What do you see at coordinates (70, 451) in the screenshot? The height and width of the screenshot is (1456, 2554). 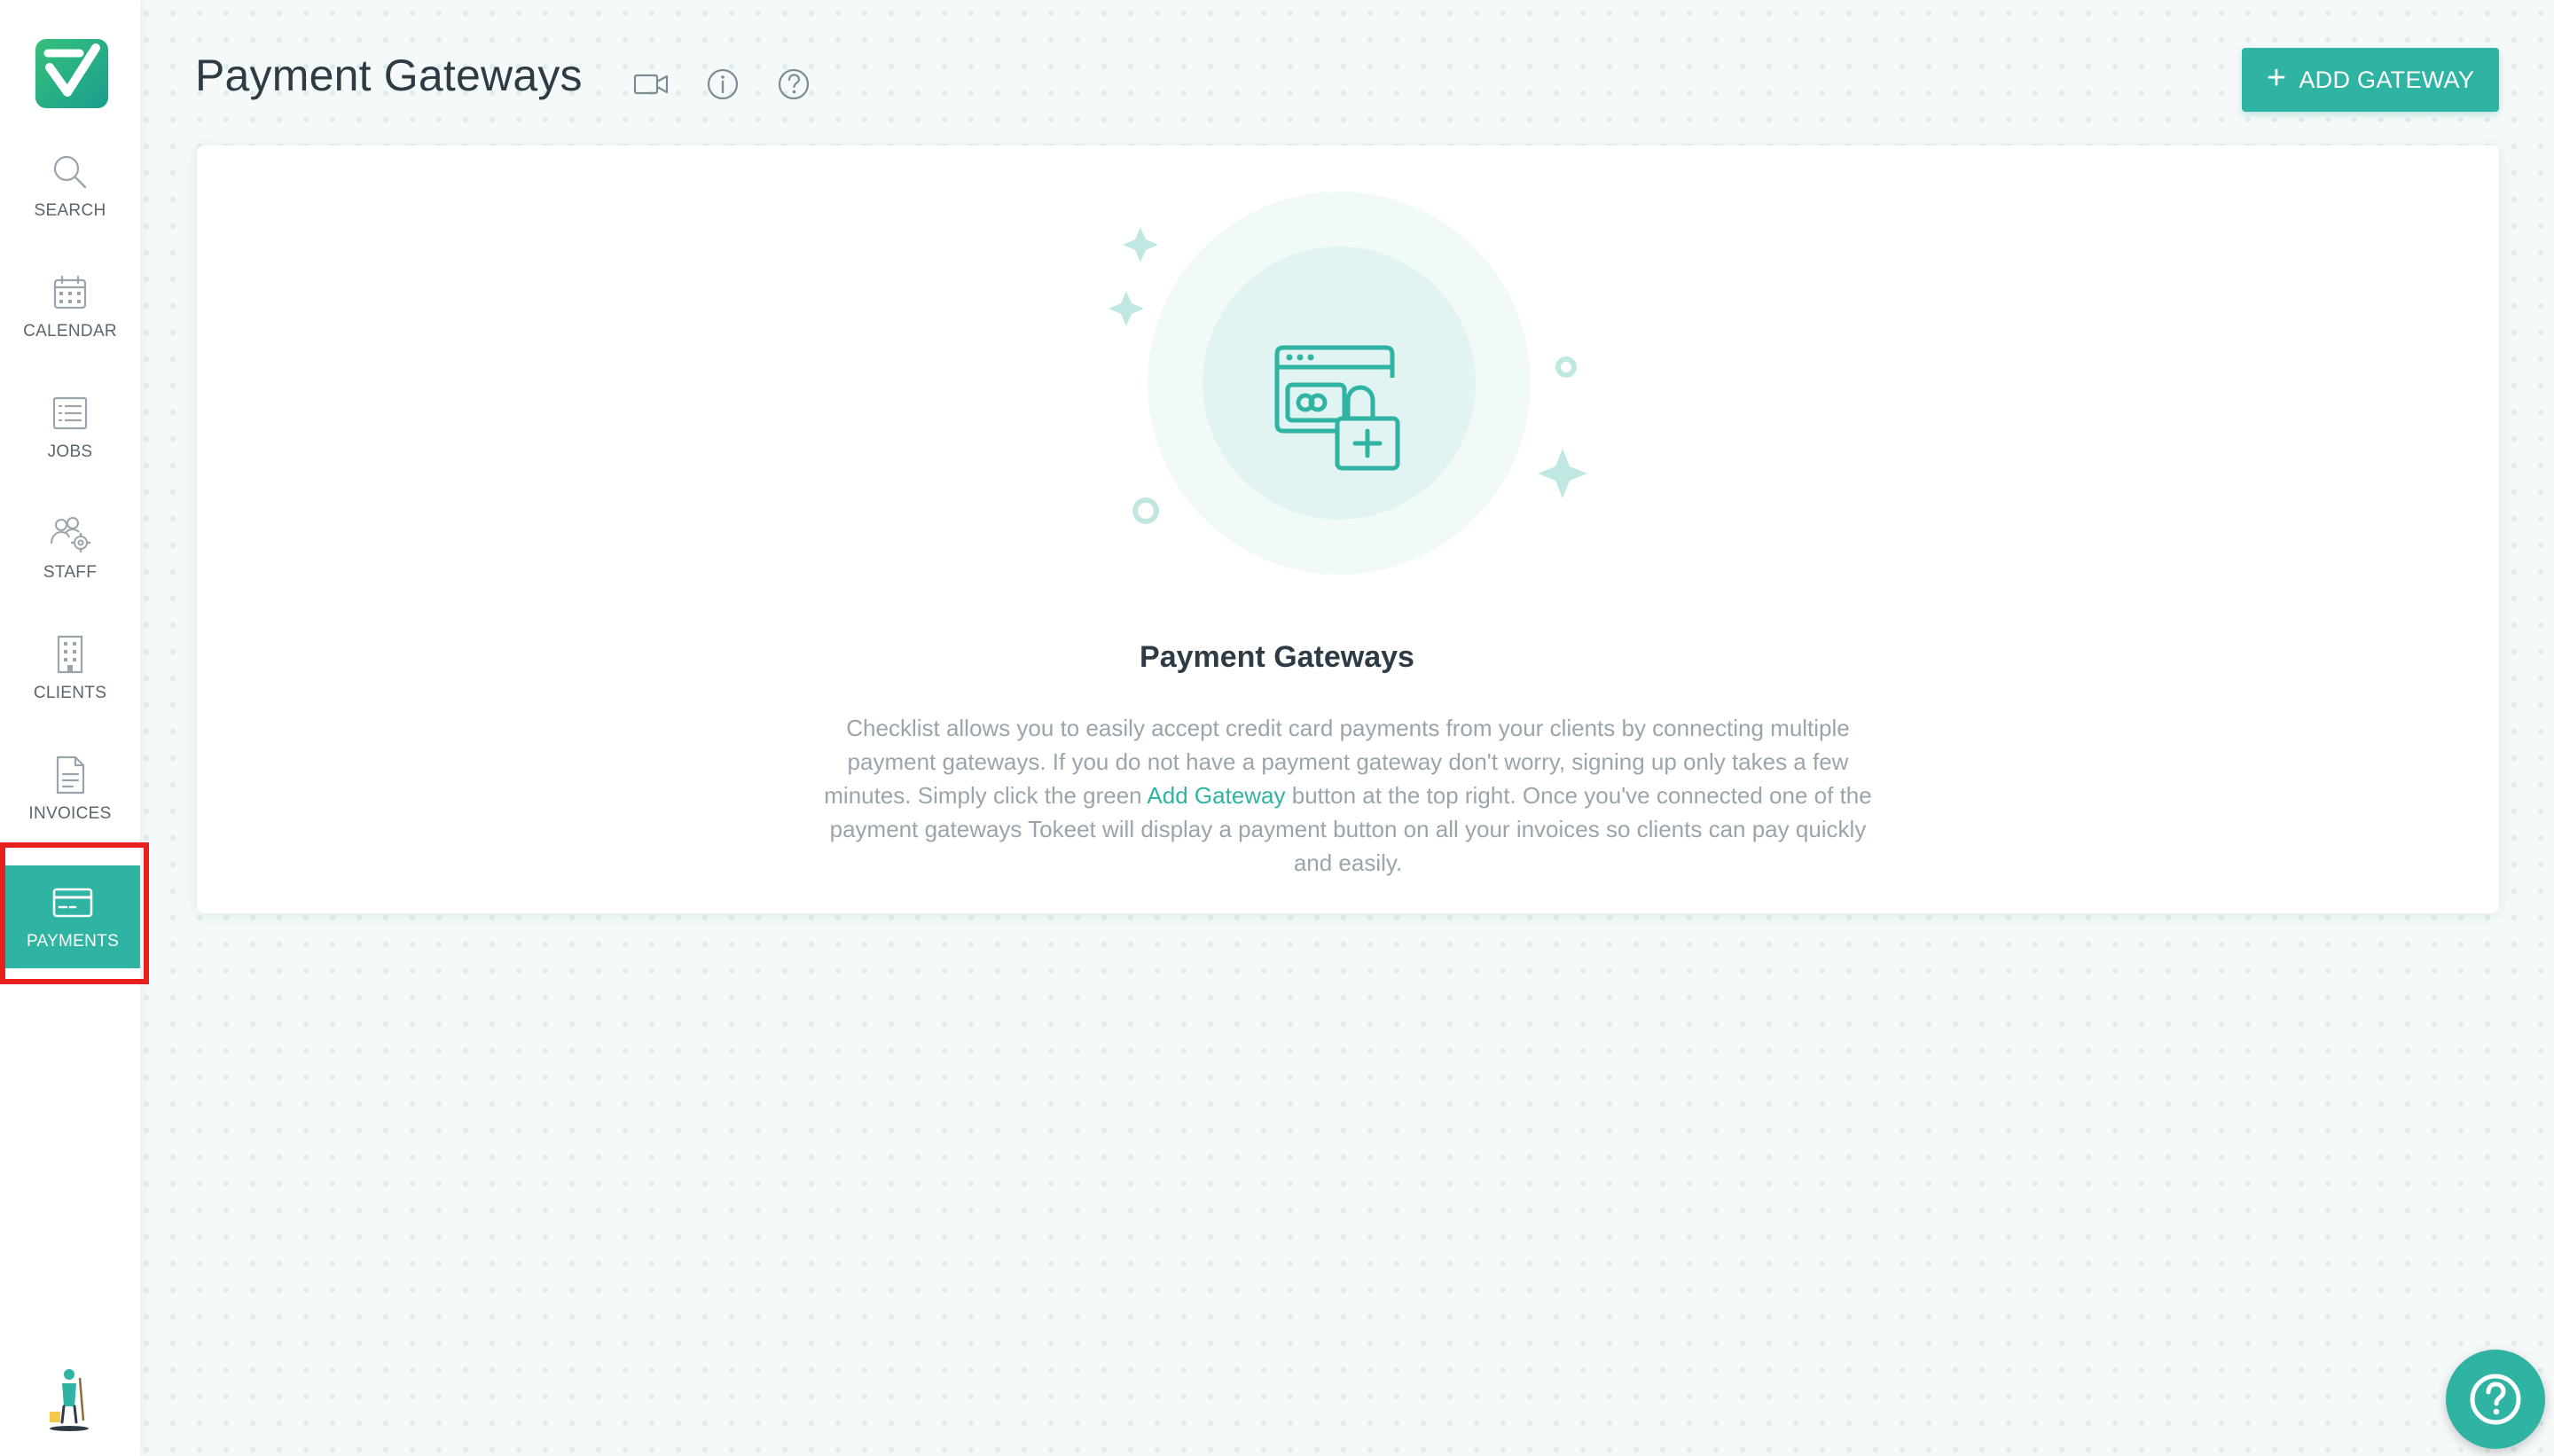 I see `sidebar-item-label: JOBS` at bounding box center [70, 451].